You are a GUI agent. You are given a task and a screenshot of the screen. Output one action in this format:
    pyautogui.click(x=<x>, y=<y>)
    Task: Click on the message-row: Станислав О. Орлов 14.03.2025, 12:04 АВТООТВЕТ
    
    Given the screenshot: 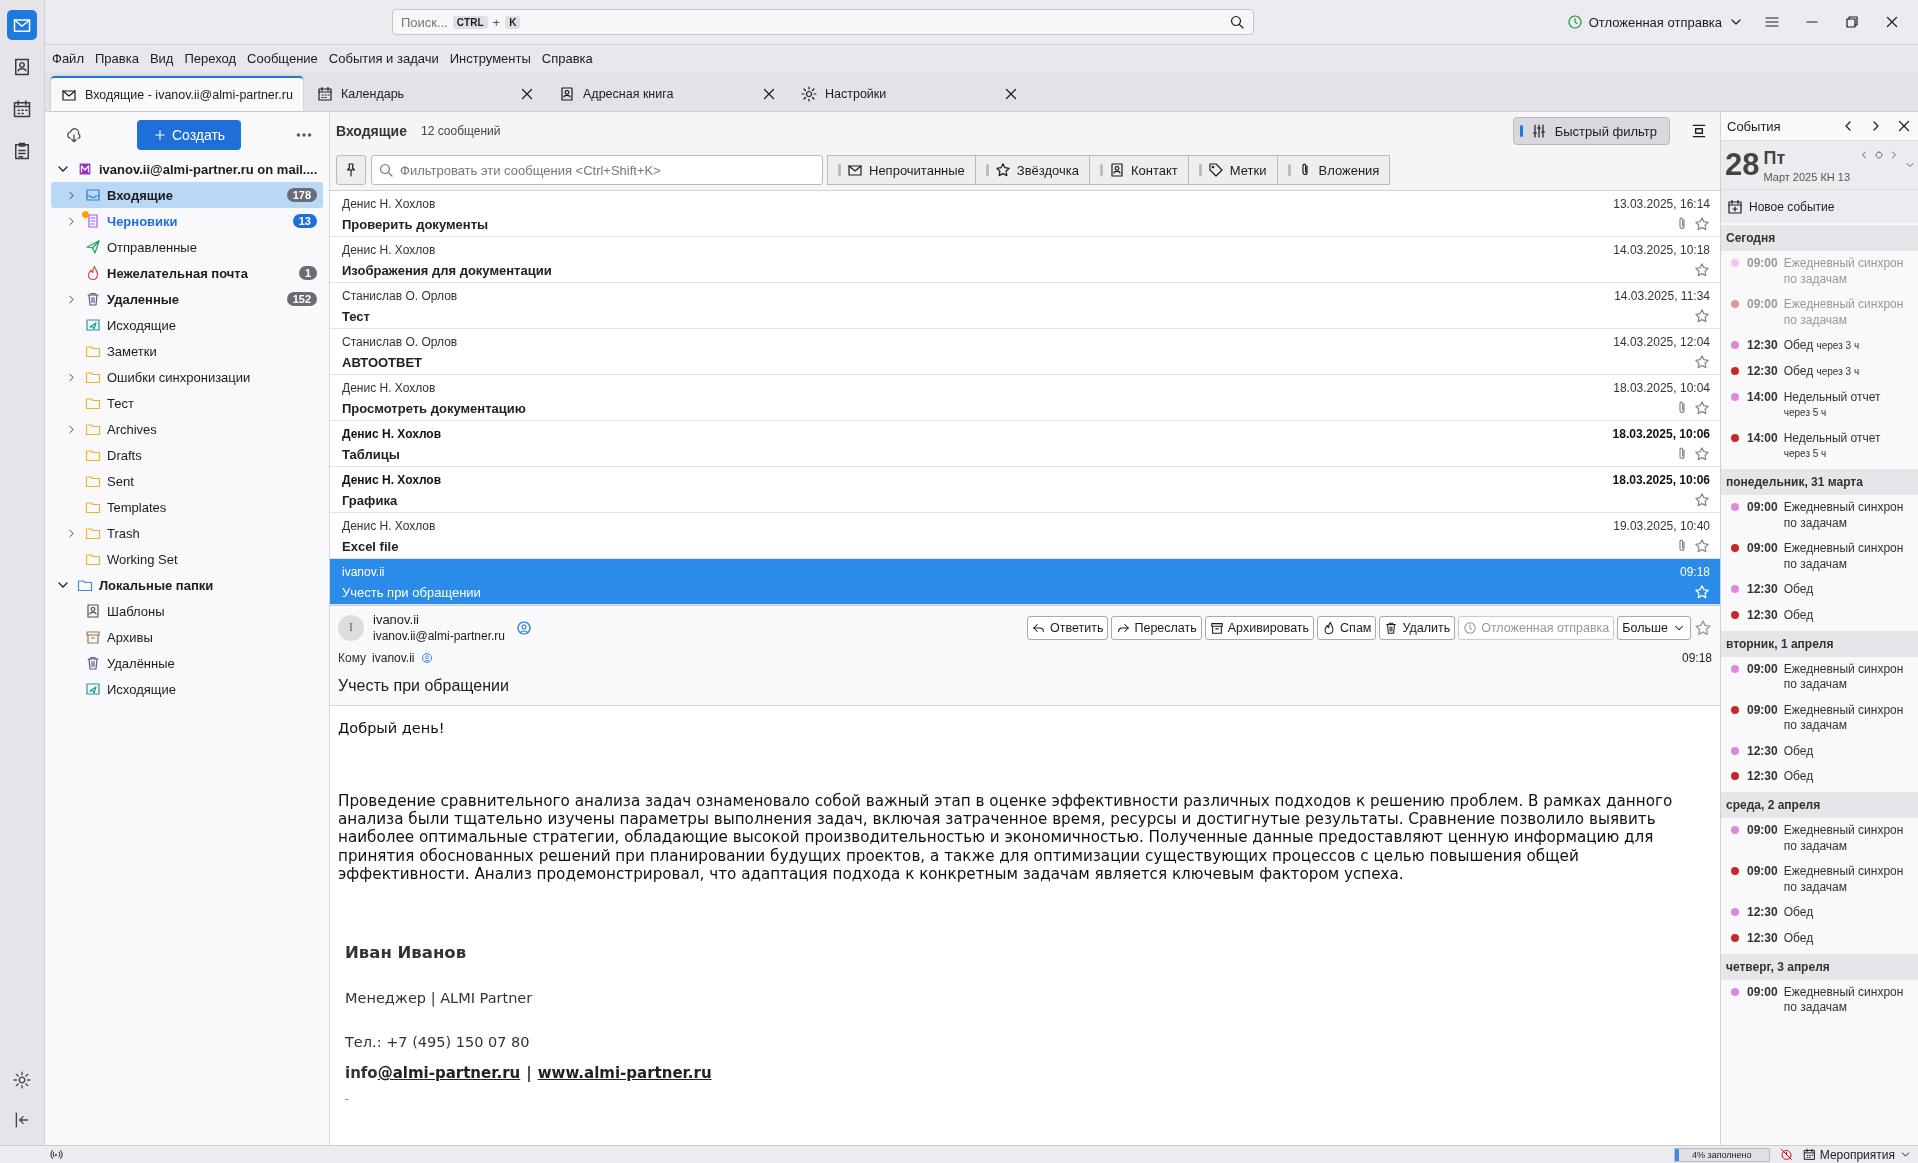 What is the action you would take?
    pyautogui.click(x=1025, y=352)
    